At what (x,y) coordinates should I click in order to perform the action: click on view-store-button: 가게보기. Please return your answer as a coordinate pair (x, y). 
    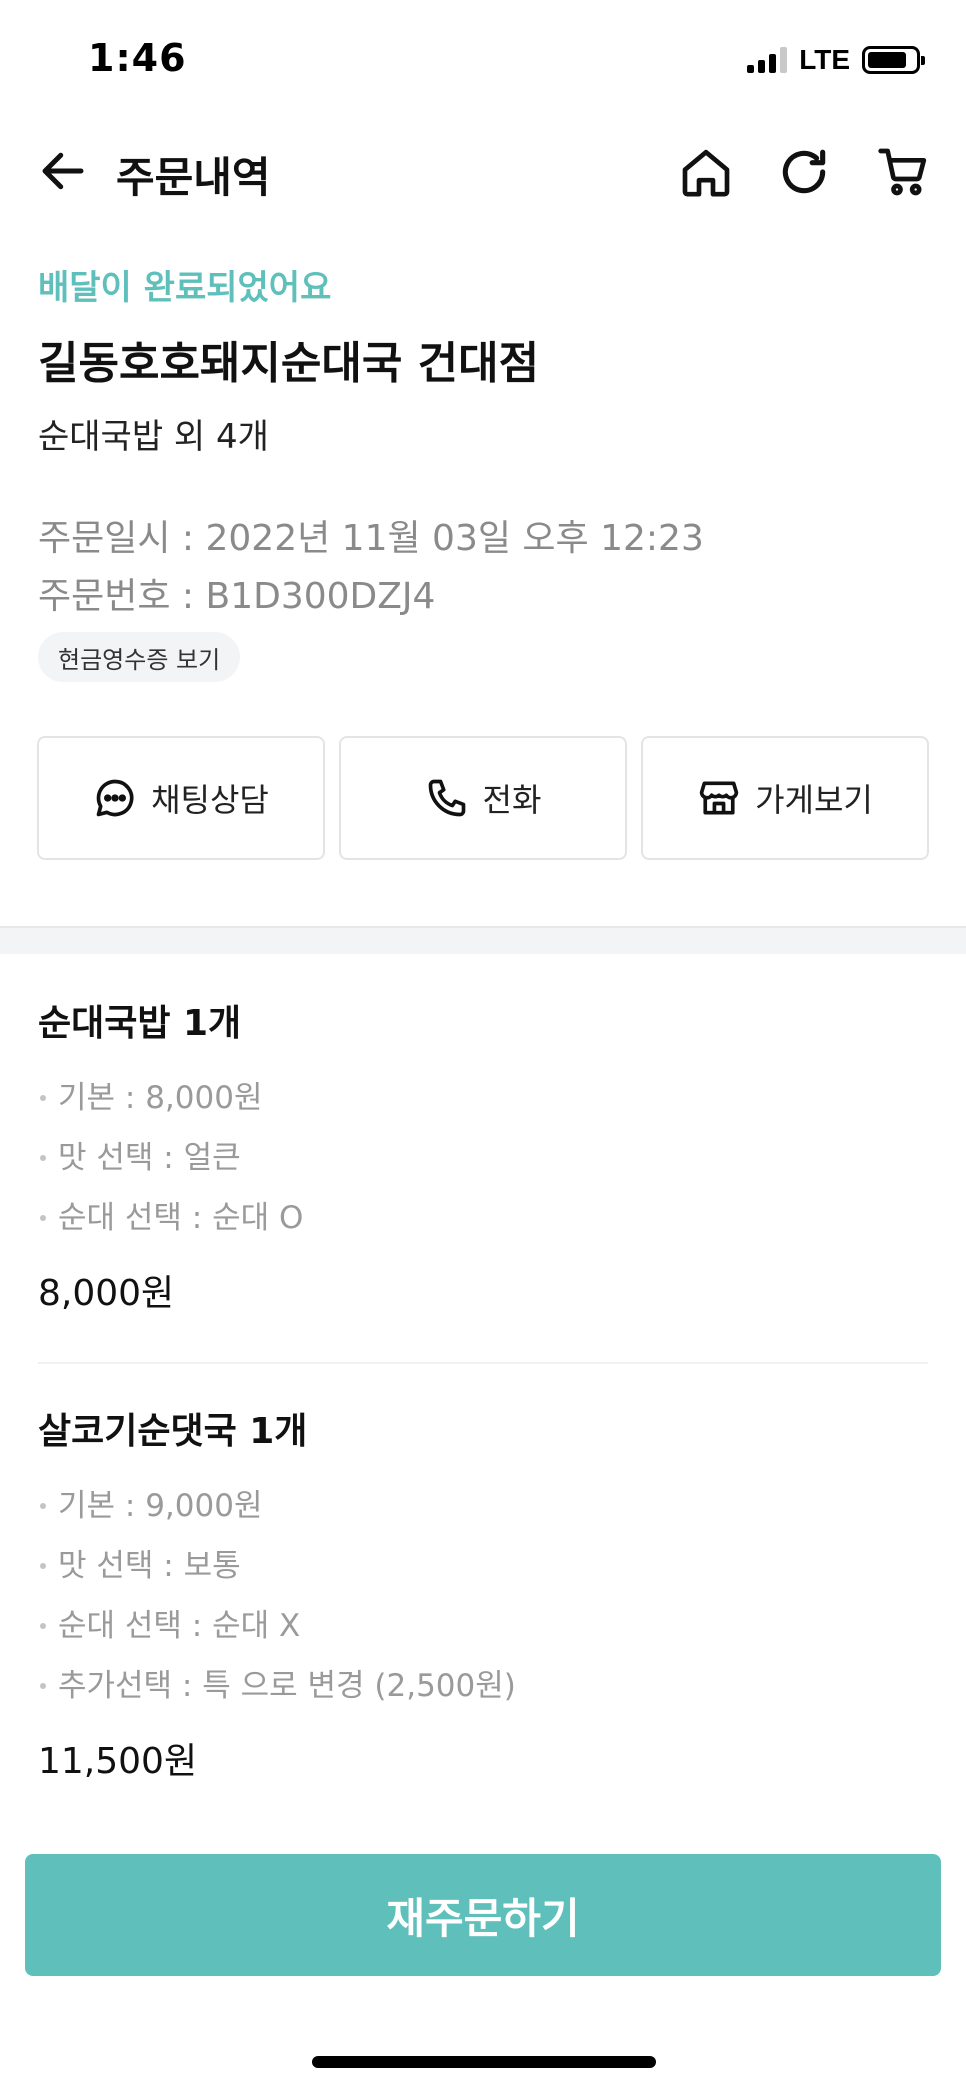
    Looking at the image, I should click on (785, 798).